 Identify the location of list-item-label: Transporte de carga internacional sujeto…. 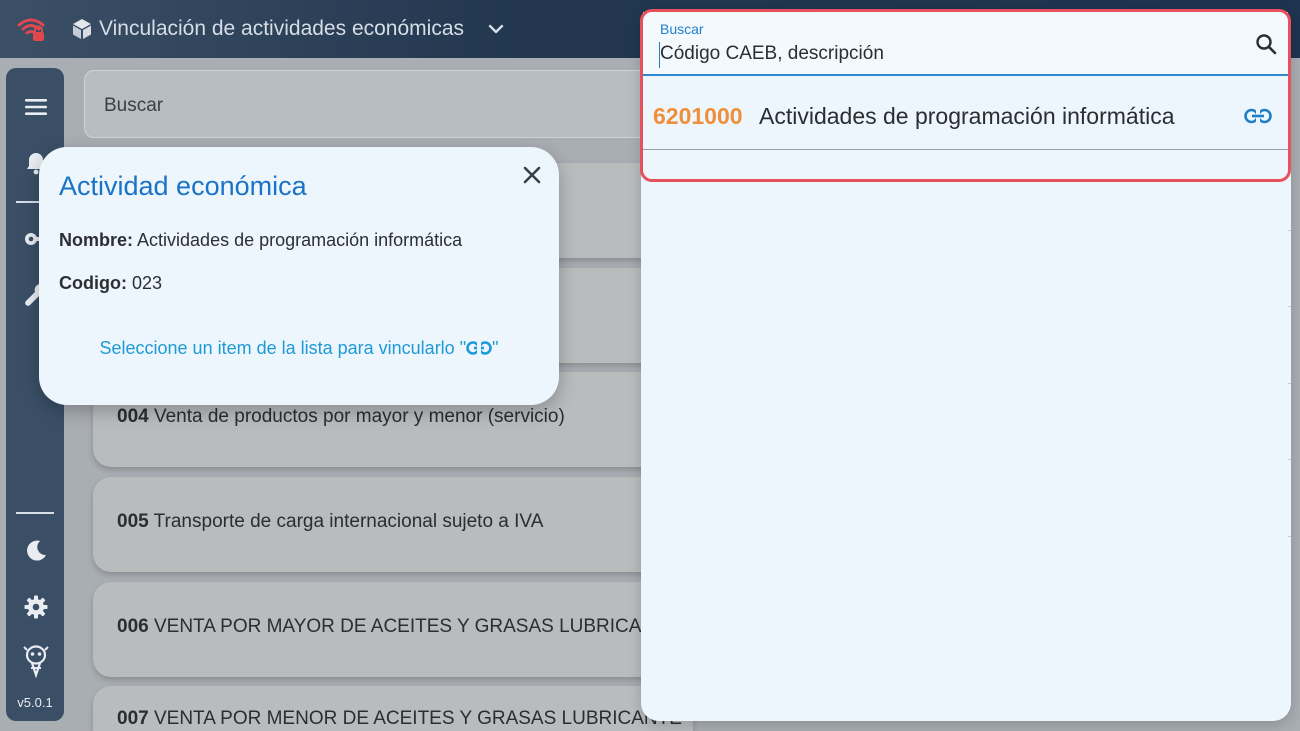
(348, 521).